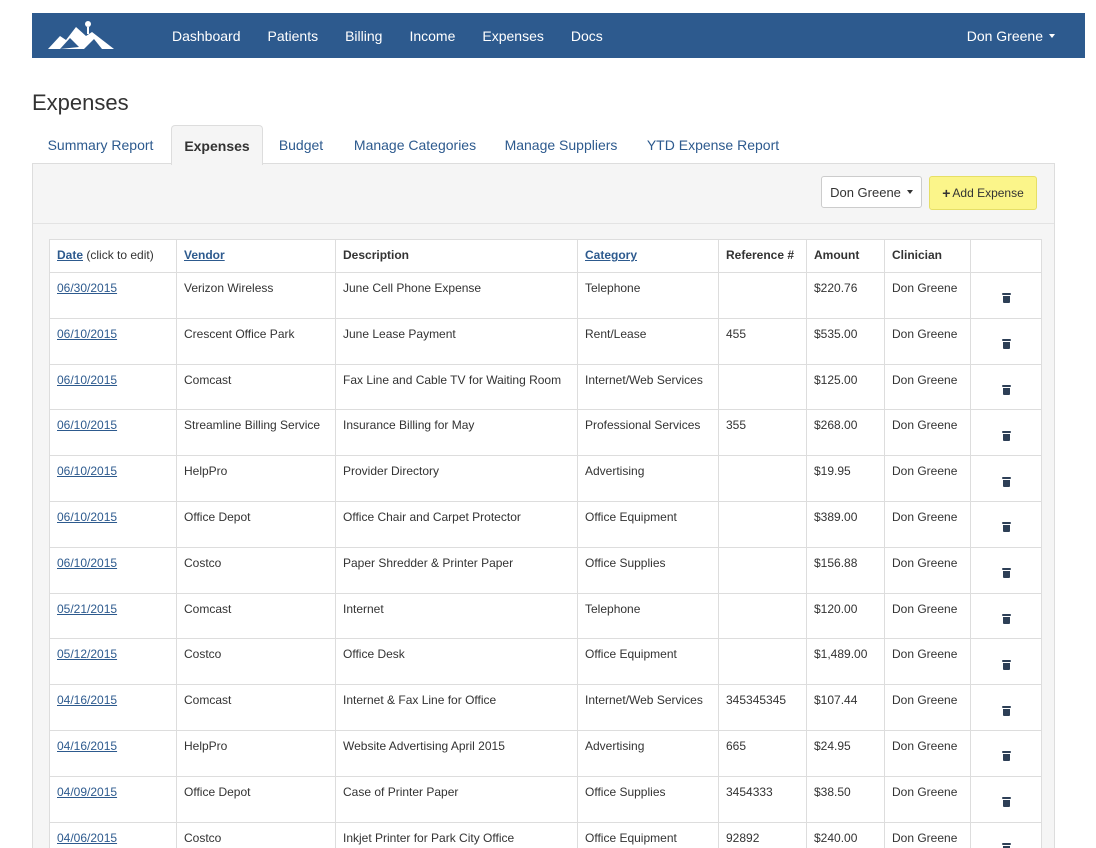  I want to click on sort-vendor-link: Vendor, so click(204, 255).